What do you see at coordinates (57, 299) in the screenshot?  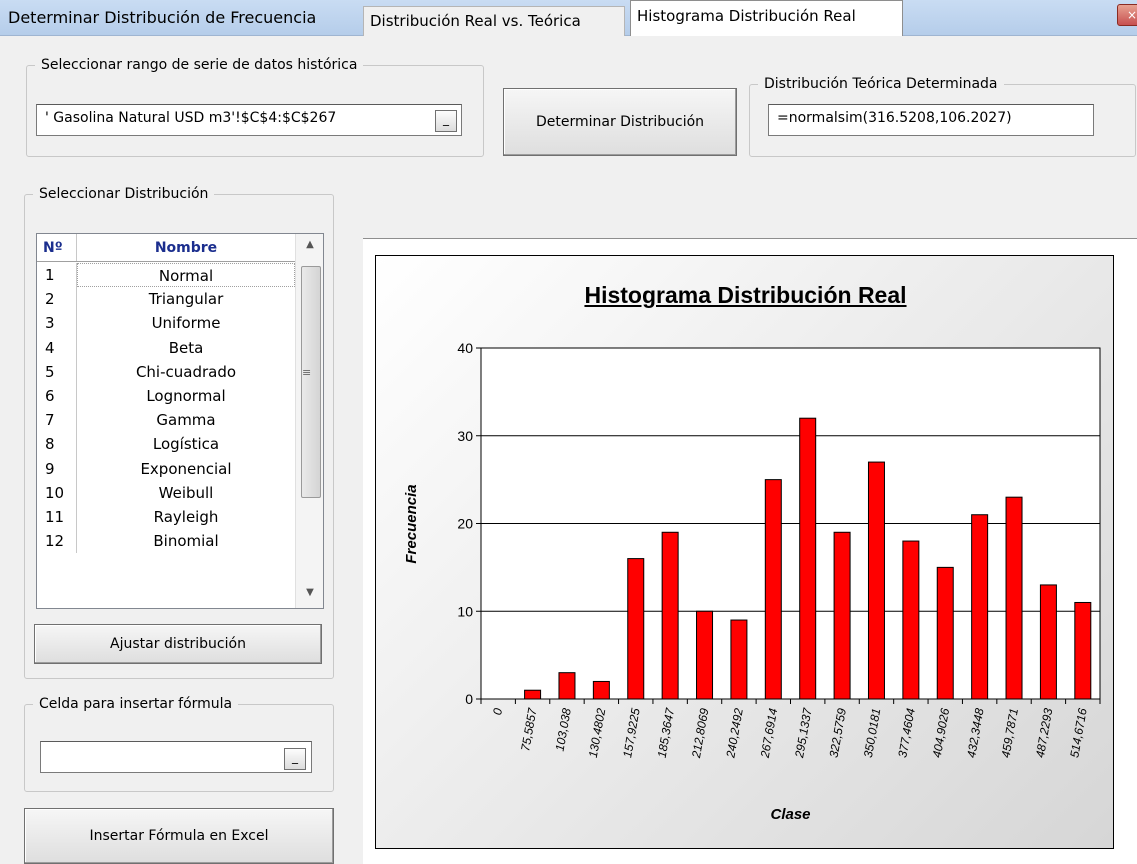 I see `list-item-no: 2` at bounding box center [57, 299].